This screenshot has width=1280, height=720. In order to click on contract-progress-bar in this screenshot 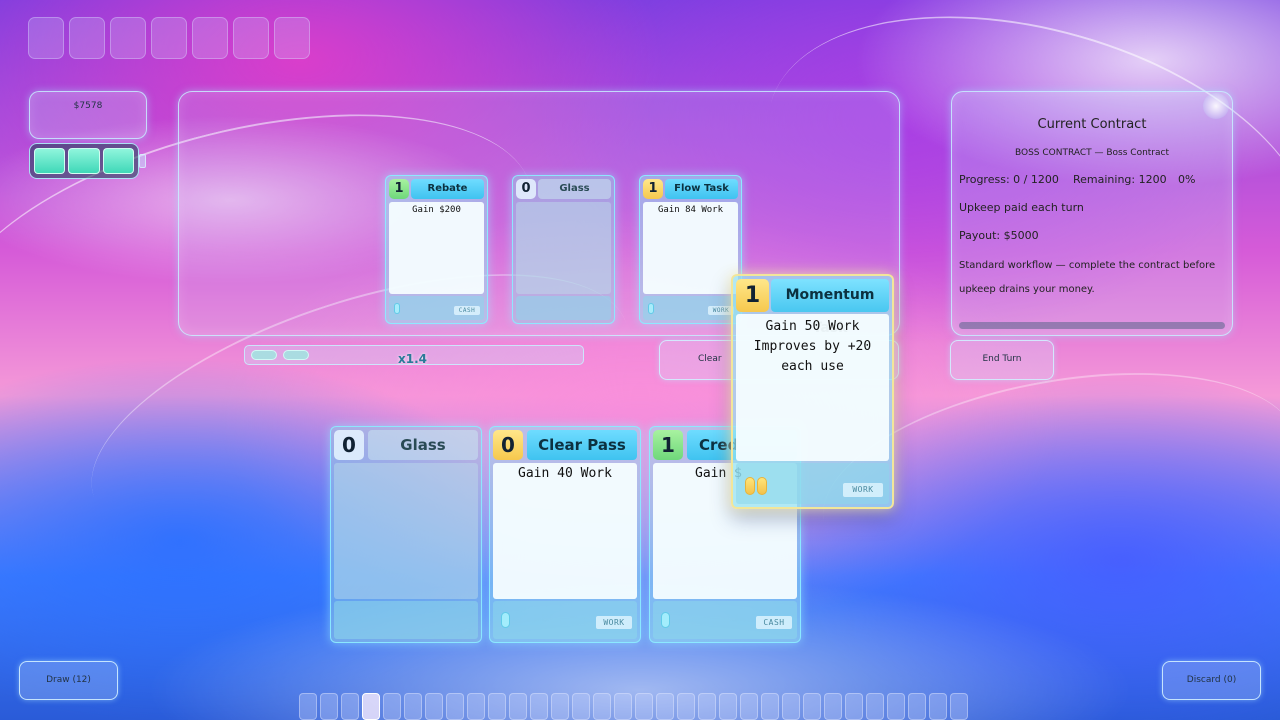, I will do `click(1092, 325)`.